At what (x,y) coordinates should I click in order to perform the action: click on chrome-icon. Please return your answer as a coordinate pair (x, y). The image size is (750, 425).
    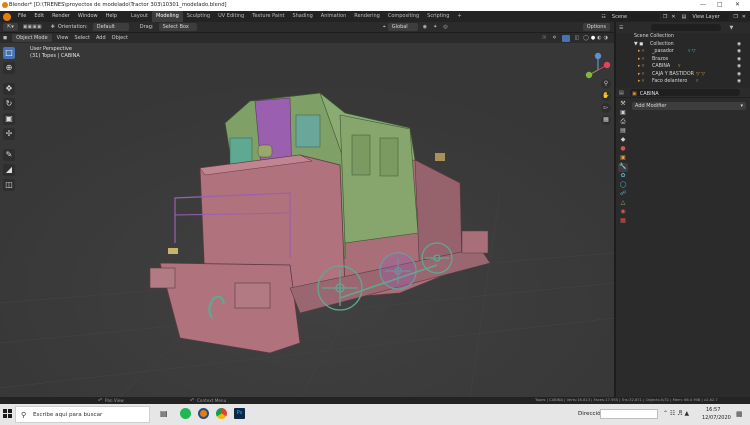
    Looking at the image, I should click on (221, 413).